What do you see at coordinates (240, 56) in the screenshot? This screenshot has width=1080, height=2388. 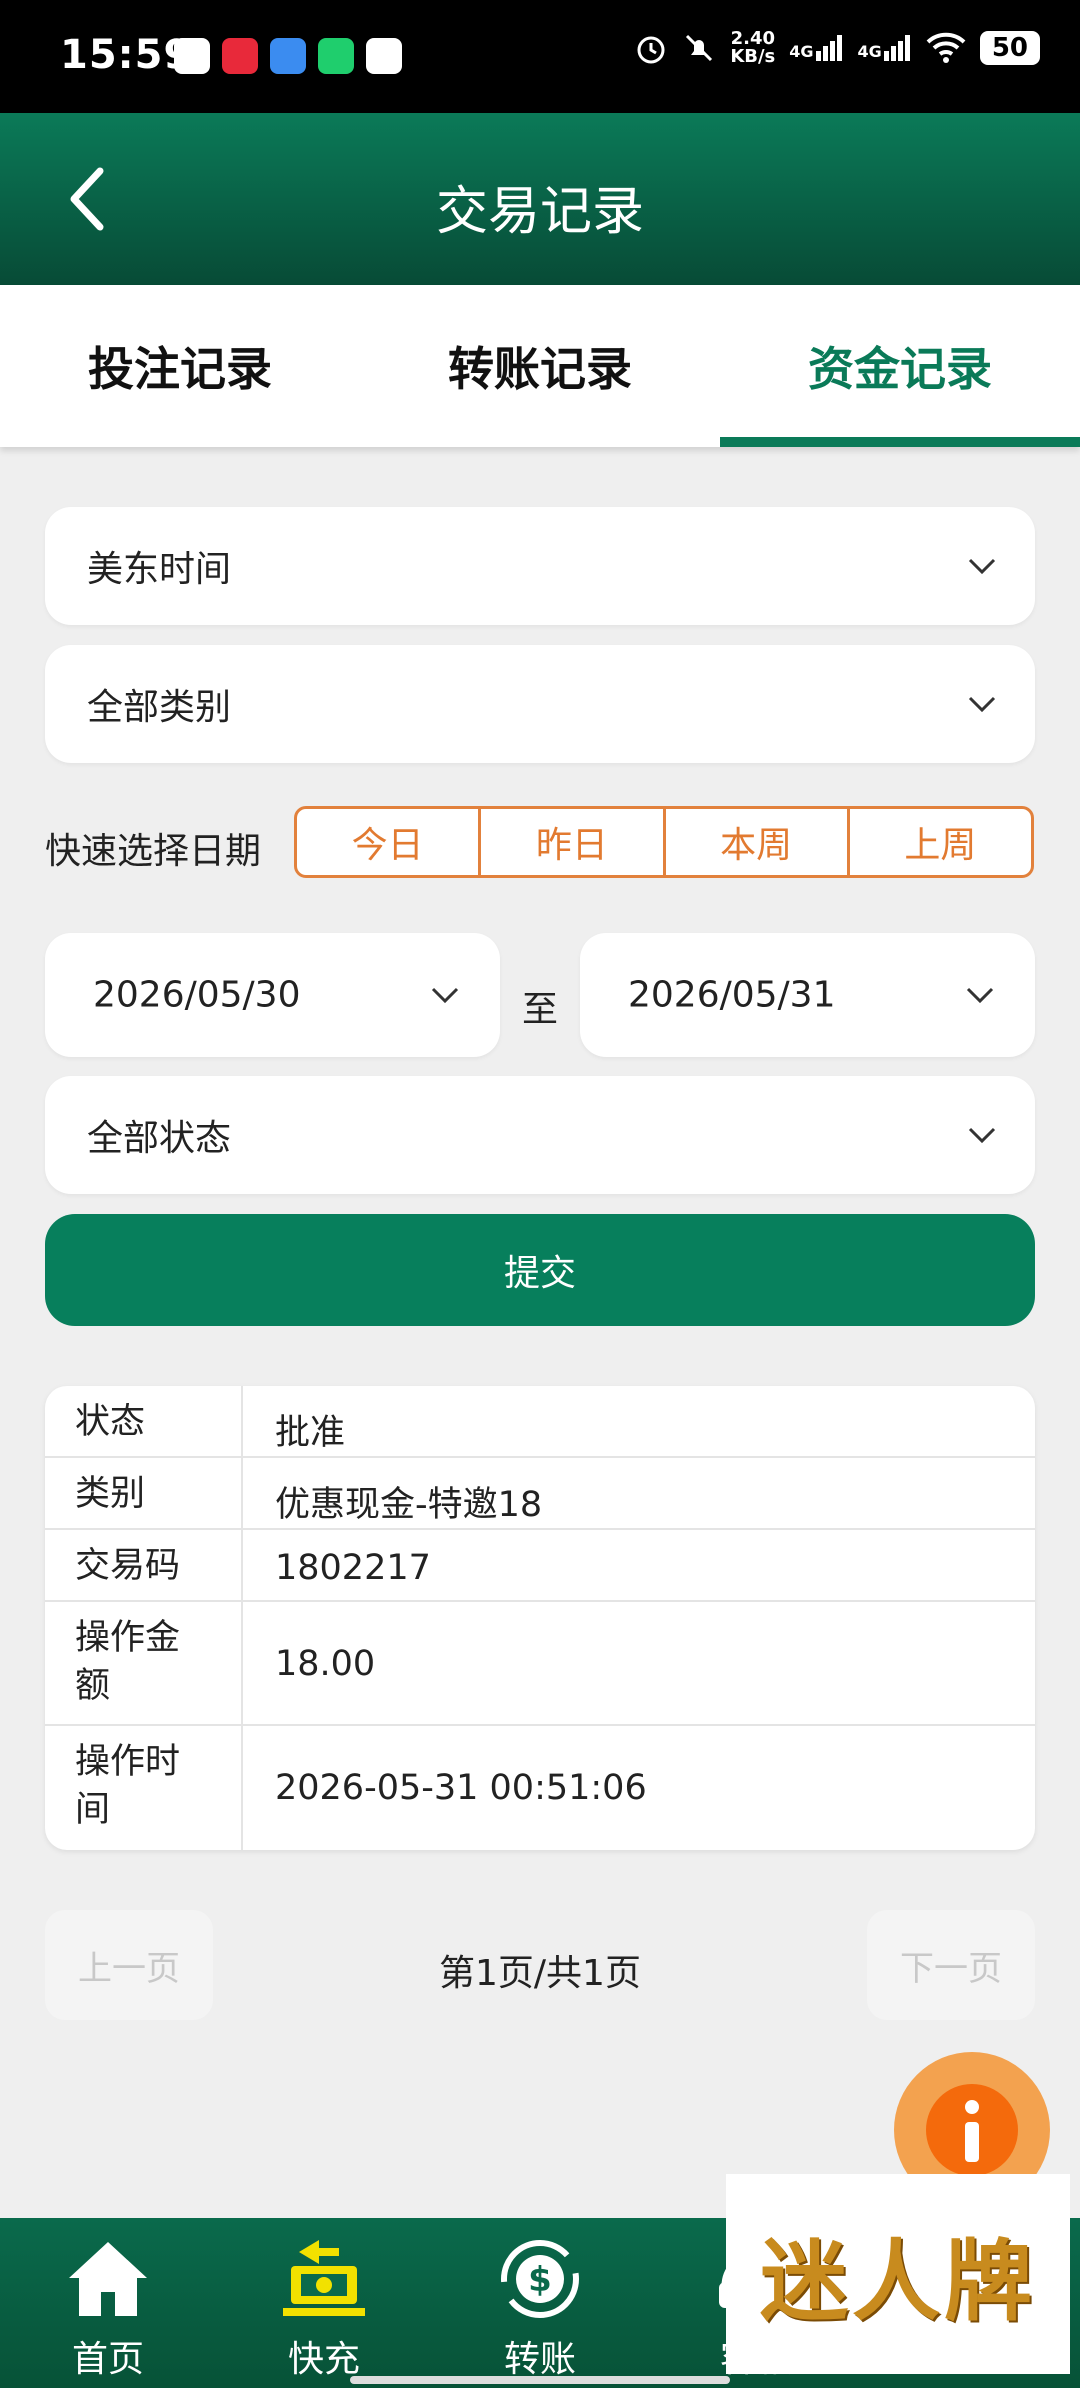 I see `xiaohongshu-app-icon` at bounding box center [240, 56].